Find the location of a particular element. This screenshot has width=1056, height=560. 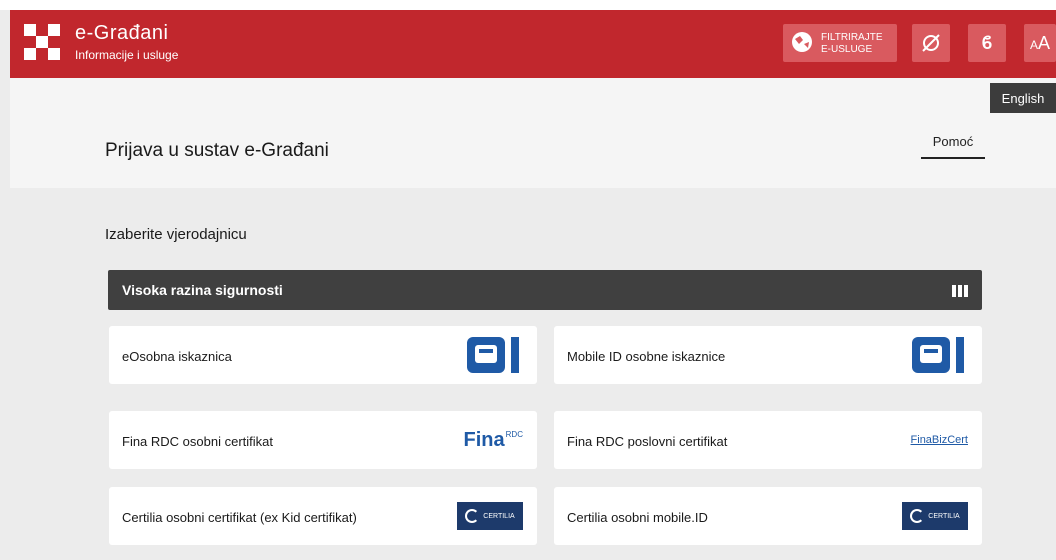

filter-services-label: FILTRIRAJTE E-USLUGE is located at coordinates (852, 43).